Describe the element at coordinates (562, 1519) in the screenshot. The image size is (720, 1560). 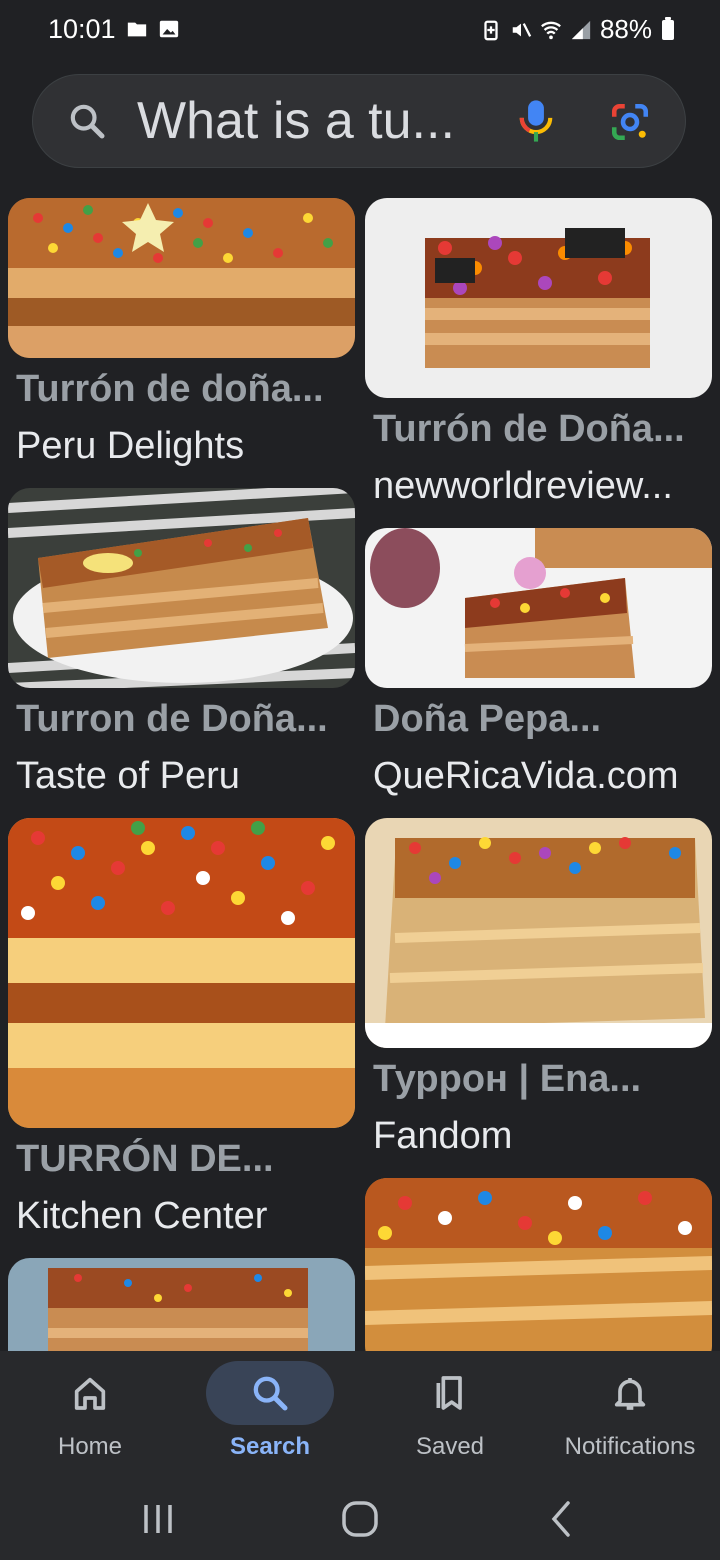
I see `back-icon` at that location.